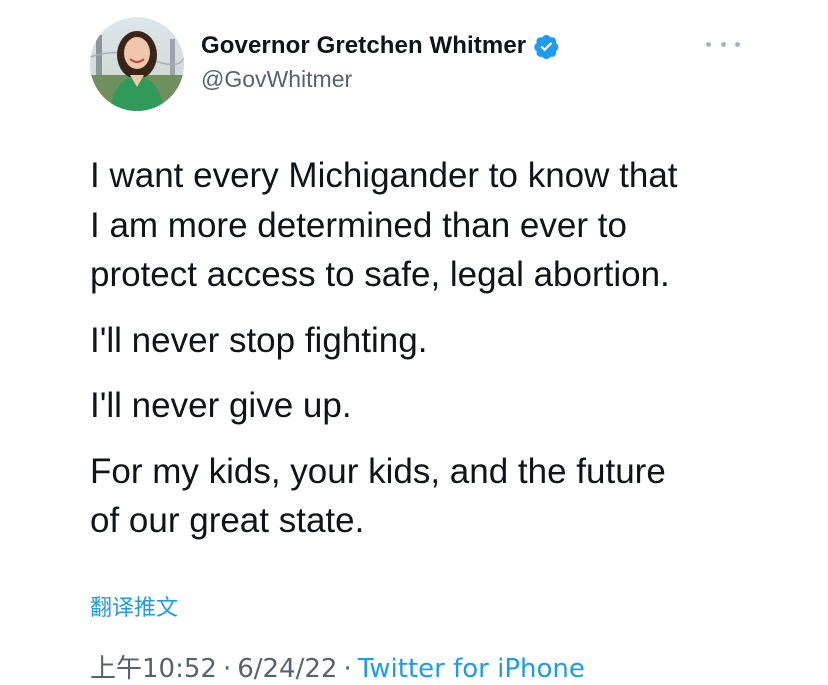 The image size is (828, 685). Describe the element at coordinates (471, 669) in the screenshot. I see `tweet-source-link: Twitter for iPhone` at that location.